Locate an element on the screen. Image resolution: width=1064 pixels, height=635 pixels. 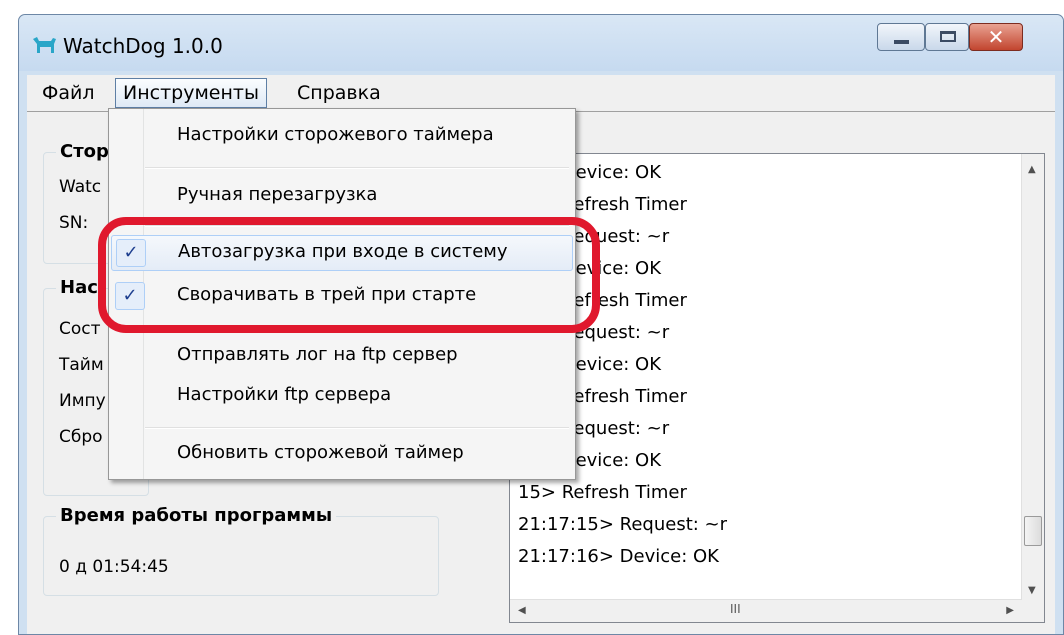
maximize-icon is located at coordinates (948, 36).